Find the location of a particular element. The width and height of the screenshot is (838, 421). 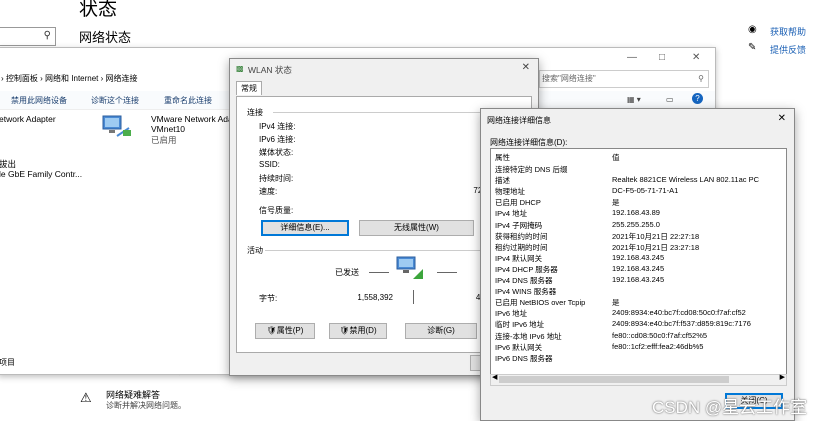

scroll-right-icon: ▶ is located at coordinates (782, 377).